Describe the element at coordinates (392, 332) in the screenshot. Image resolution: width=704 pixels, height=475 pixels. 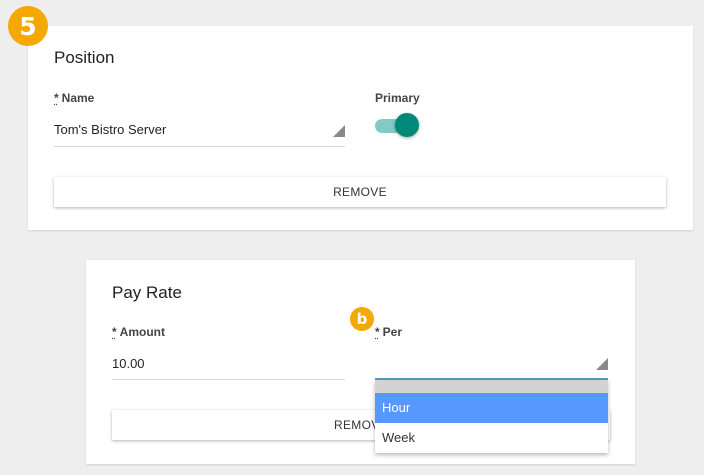
I see `per-label-text: Per` at that location.